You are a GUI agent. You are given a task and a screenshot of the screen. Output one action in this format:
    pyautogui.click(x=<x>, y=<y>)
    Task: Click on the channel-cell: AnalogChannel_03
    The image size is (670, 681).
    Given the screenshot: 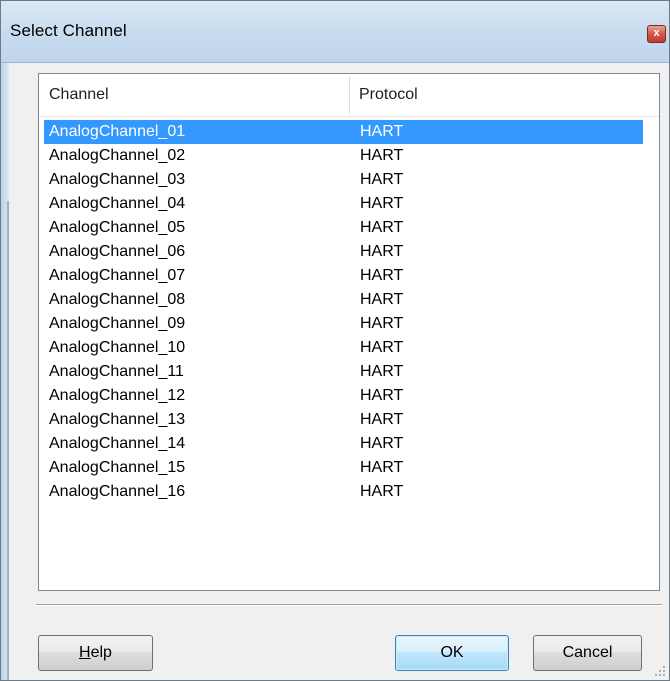 What is the action you would take?
    pyautogui.click(x=117, y=179)
    